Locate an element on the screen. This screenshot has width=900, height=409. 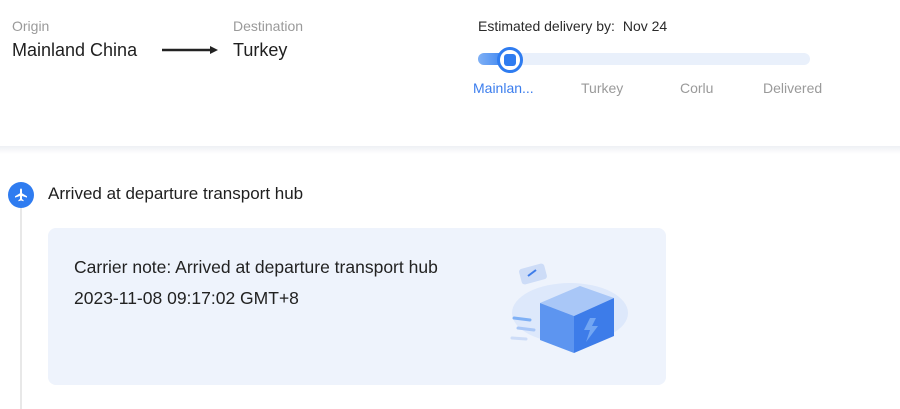
progress-indicator is located at coordinates (510, 60).